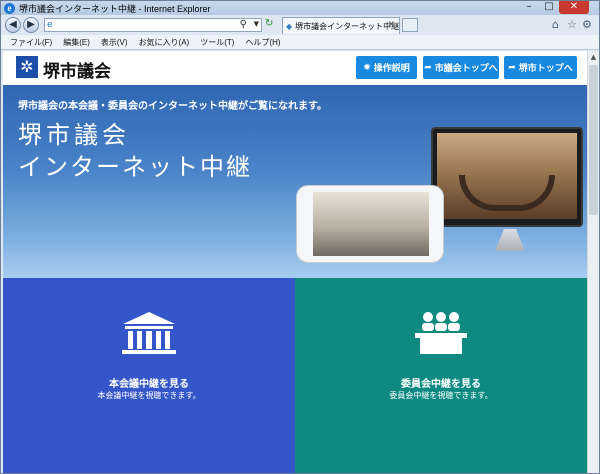 Image resolution: width=600 pixels, height=474 pixels. I want to click on seating-arc, so click(507, 193).